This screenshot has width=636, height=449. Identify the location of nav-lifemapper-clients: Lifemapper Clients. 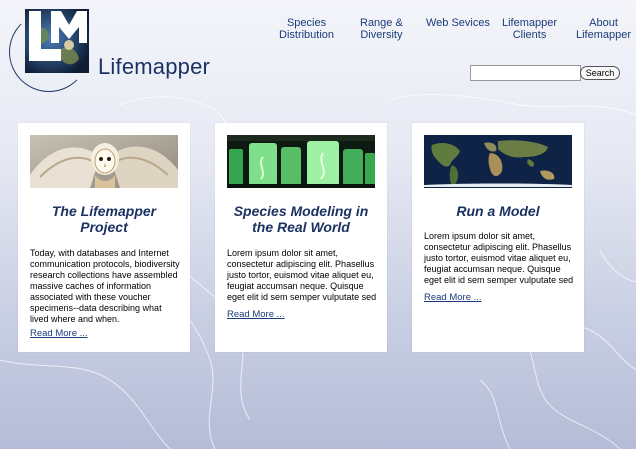
(529, 29).